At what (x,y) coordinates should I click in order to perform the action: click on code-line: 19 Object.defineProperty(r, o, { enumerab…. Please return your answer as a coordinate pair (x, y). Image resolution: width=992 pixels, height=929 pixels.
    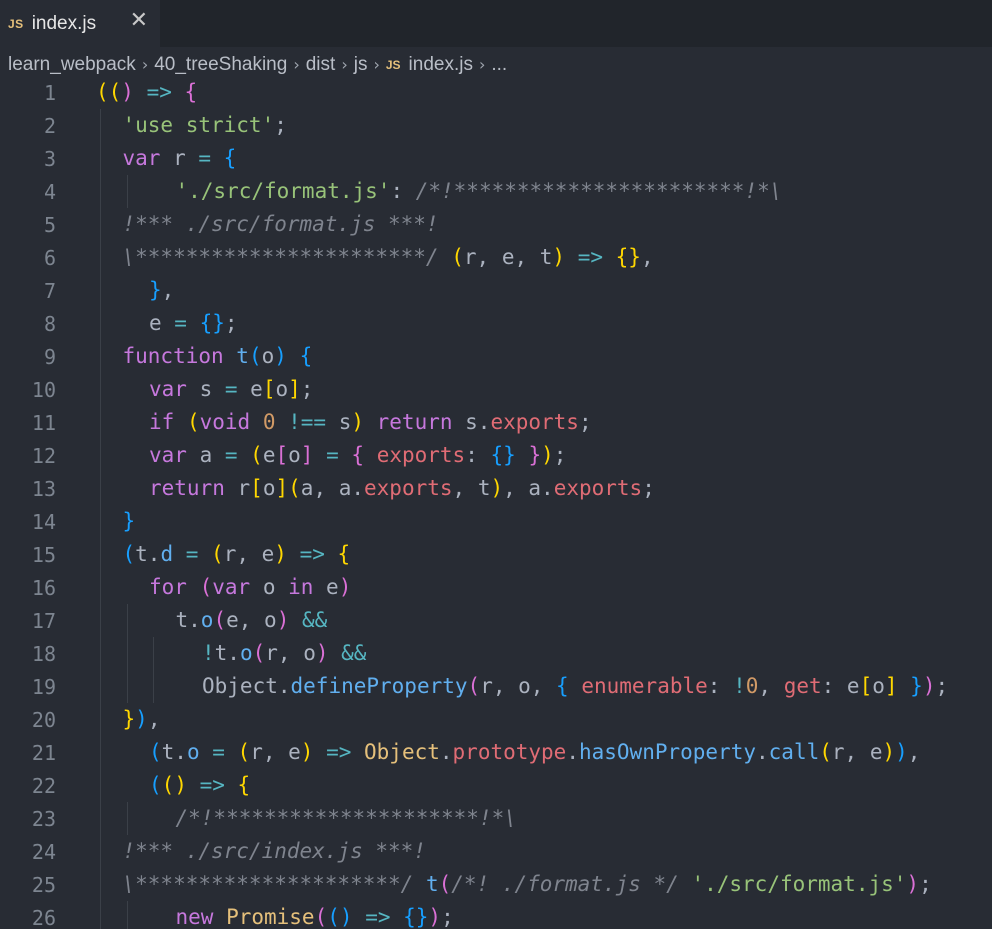
    Looking at the image, I should click on (496, 686).